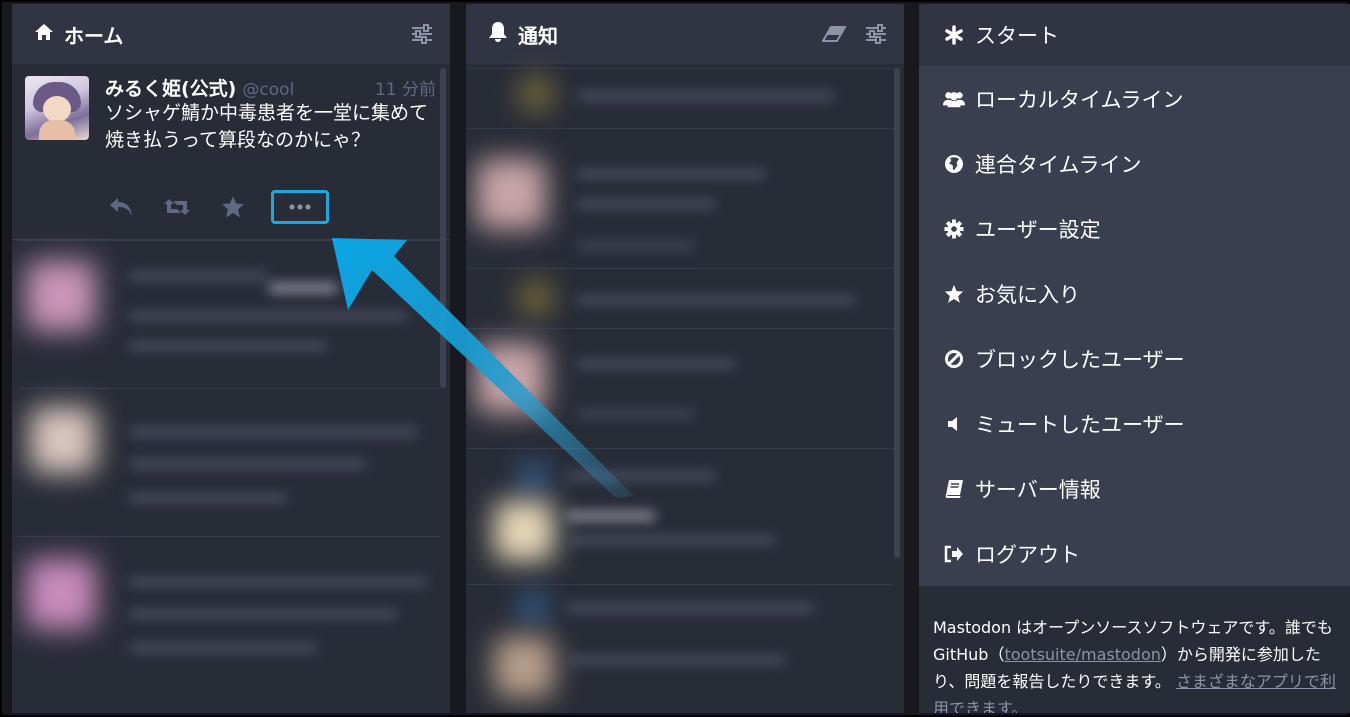  Describe the element at coordinates (44, 34) in the screenshot. I see `home-icon` at that location.